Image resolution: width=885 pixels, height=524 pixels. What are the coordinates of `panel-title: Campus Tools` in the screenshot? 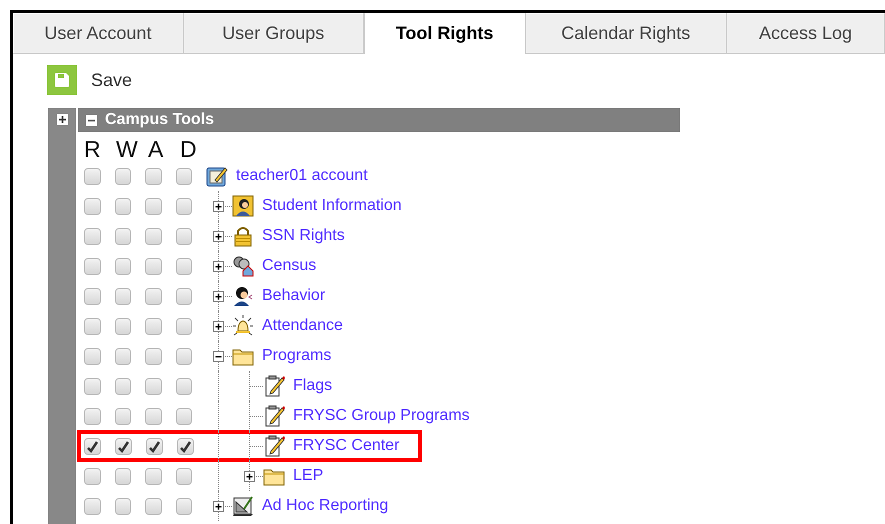 It's located at (159, 120).